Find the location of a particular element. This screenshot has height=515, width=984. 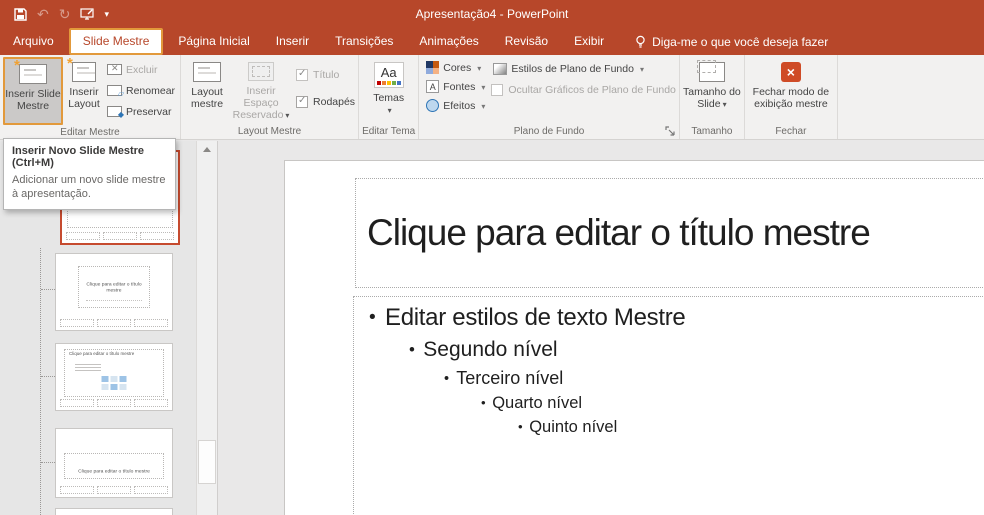

effects-button: Efeitos is located at coordinates (455, 105).